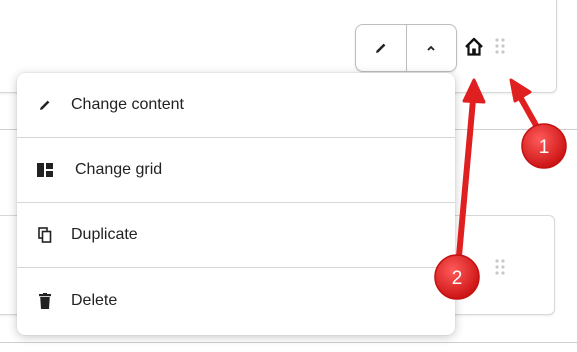 This screenshot has height=352, width=577. Describe the element at coordinates (94, 300) in the screenshot. I see `menu-item-label: Delete` at that location.